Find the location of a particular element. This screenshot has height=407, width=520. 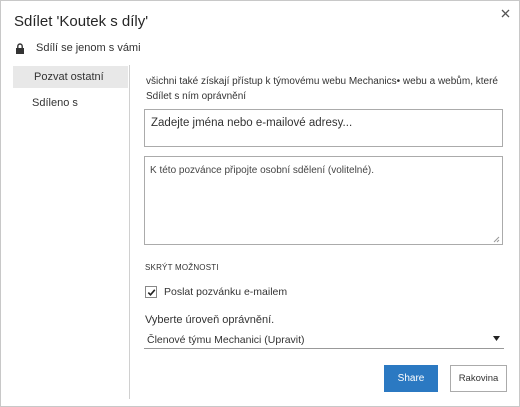

permission-label: Vyberte úroveň oprávnění. is located at coordinates (210, 320).